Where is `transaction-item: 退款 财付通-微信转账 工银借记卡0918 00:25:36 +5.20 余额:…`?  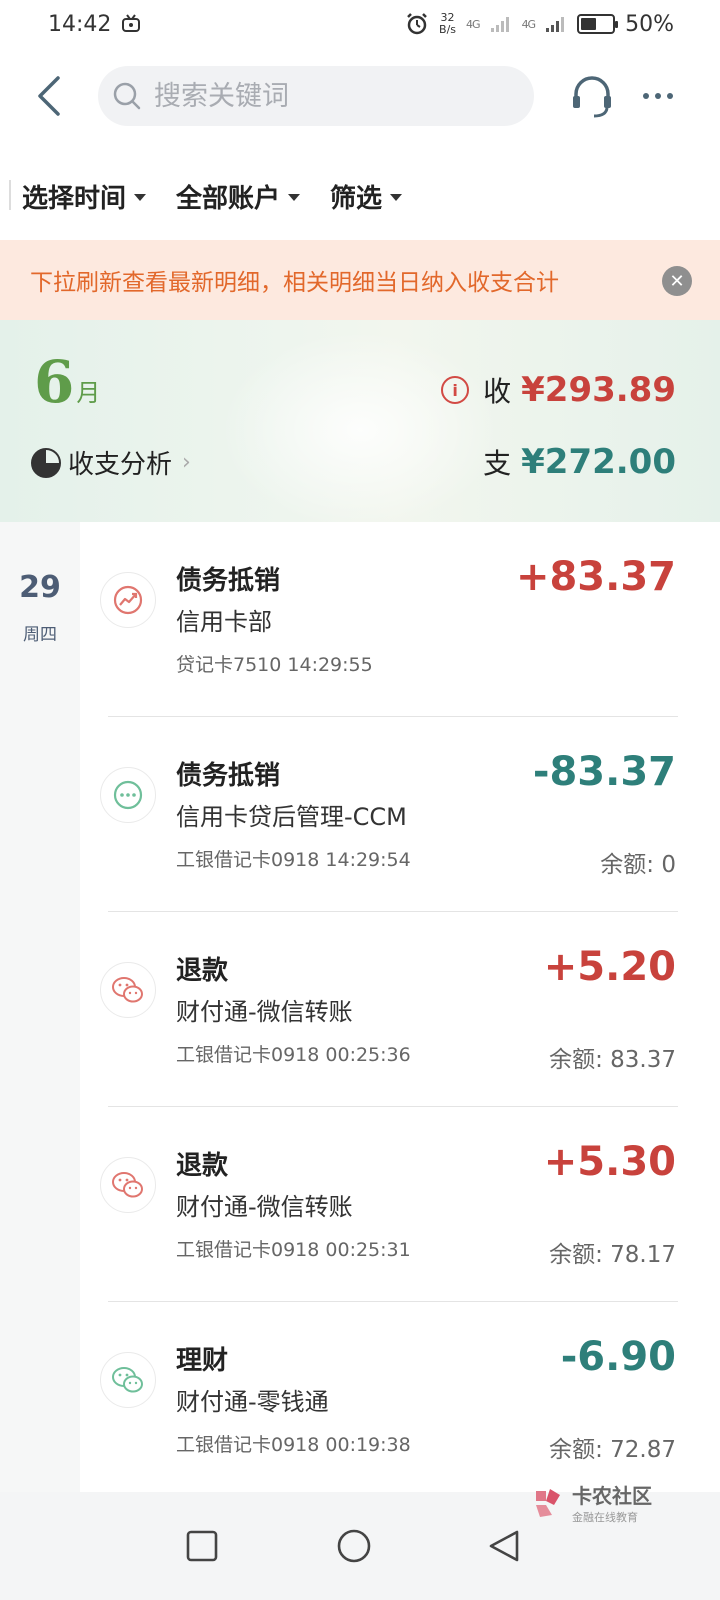 transaction-item: 退款 财付通-微信转账 工银借记卡0918 00:25:36 +5.20 余额:… is located at coordinates (400, 1009).